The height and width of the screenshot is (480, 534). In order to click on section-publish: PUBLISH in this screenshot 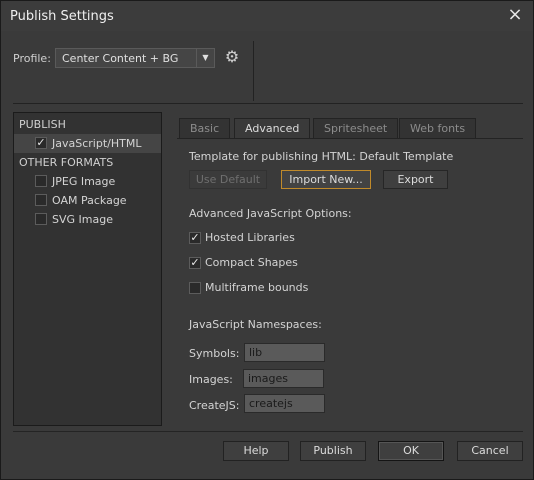, I will do `click(42, 124)`.